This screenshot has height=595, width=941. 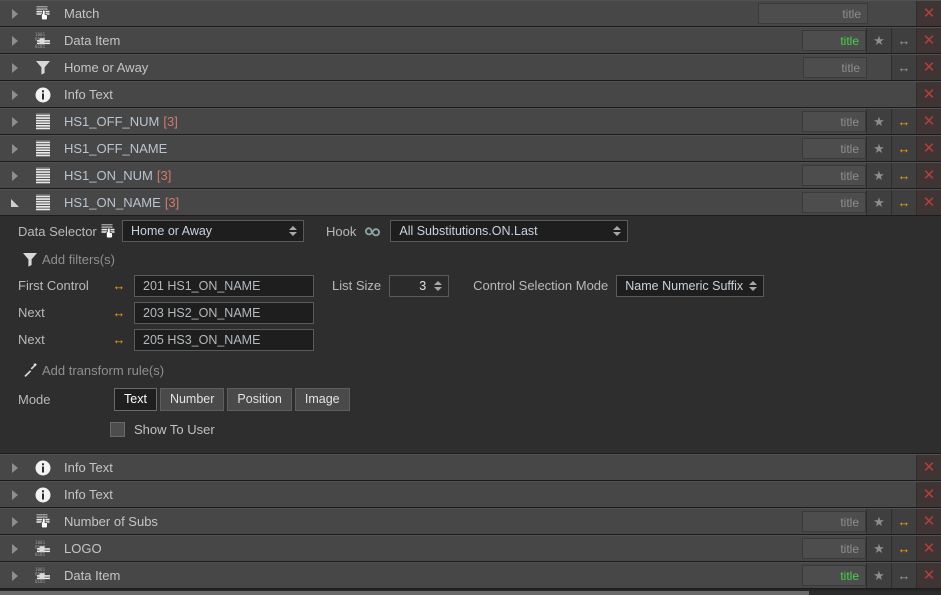 What do you see at coordinates (470, 148) in the screenshot?
I see `attribute-row-hs1-off-name: HS1_OFF_NAME title ★ ↔ ✕` at bounding box center [470, 148].